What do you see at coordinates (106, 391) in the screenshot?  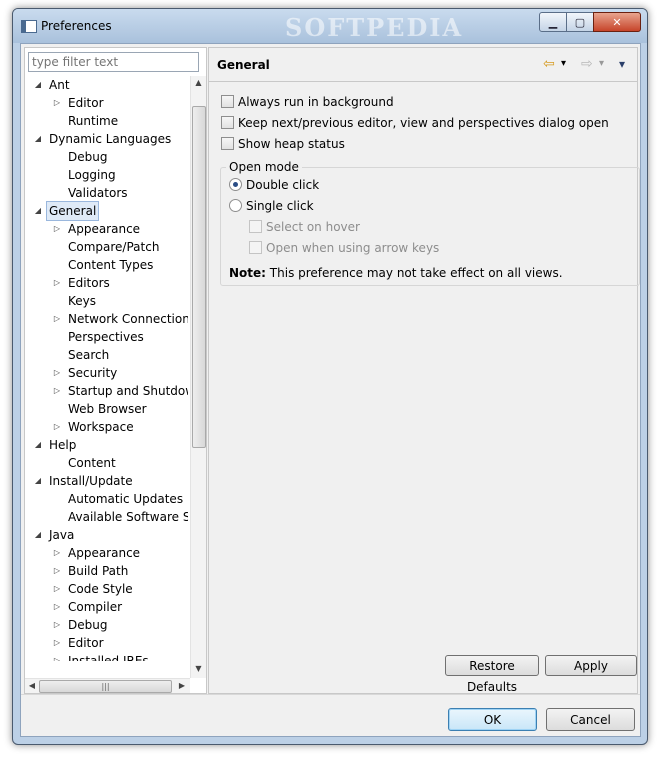 I see `tree-item: ▷ Startup and Shutdow` at bounding box center [106, 391].